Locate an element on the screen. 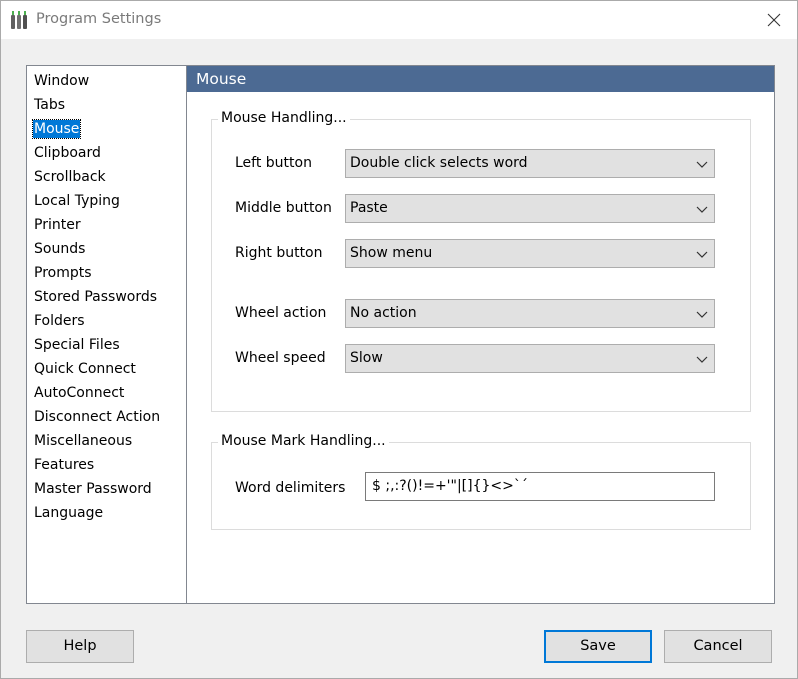 The image size is (798, 679). wheel-speed-label: Wheel speed is located at coordinates (280, 358).